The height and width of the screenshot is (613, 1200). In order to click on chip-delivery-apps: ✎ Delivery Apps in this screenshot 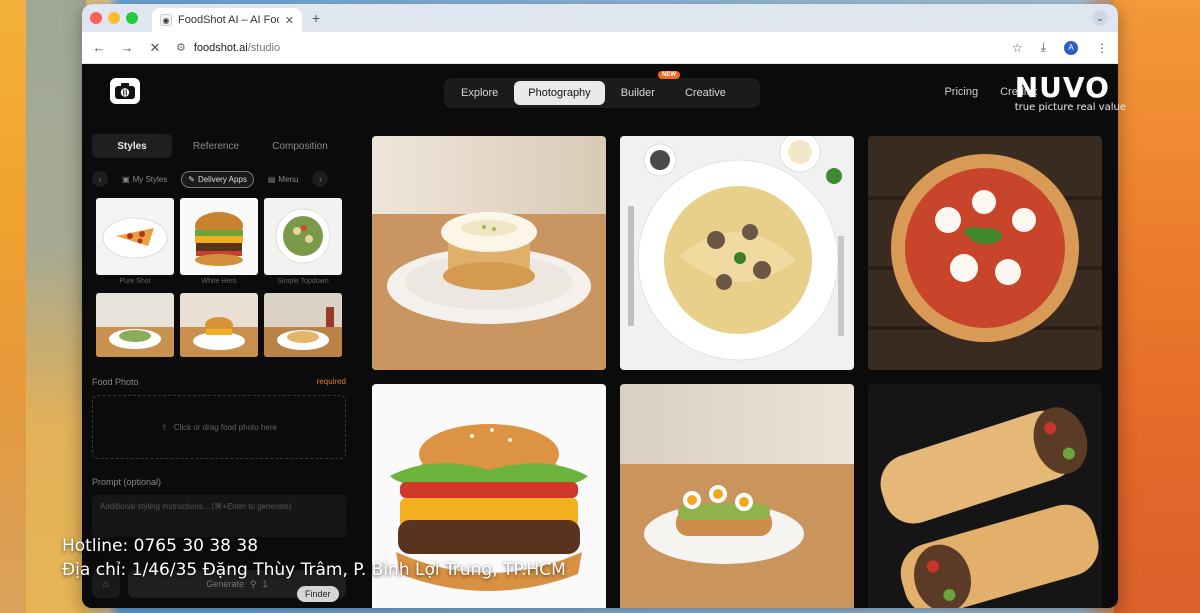, I will do `click(217, 179)`.